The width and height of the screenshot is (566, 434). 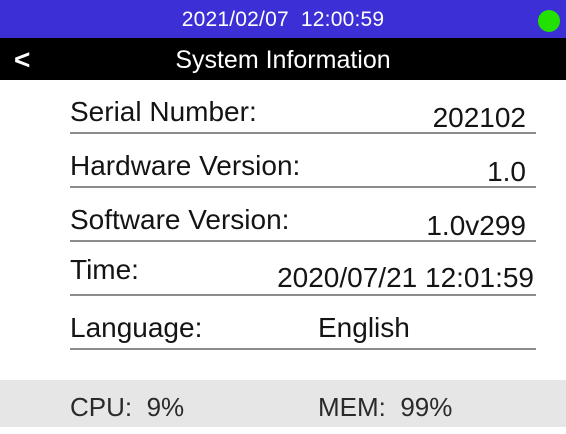 I want to click on software-version-value: 1.0v299, so click(x=476, y=225).